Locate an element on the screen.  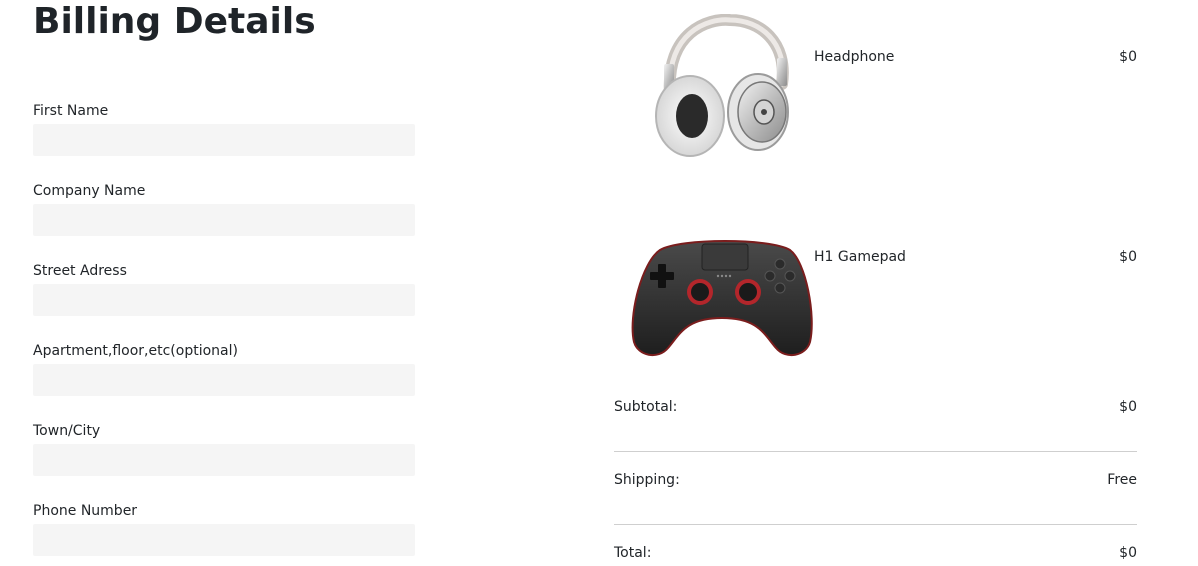
total-value: $0 is located at coordinates (1128, 553).